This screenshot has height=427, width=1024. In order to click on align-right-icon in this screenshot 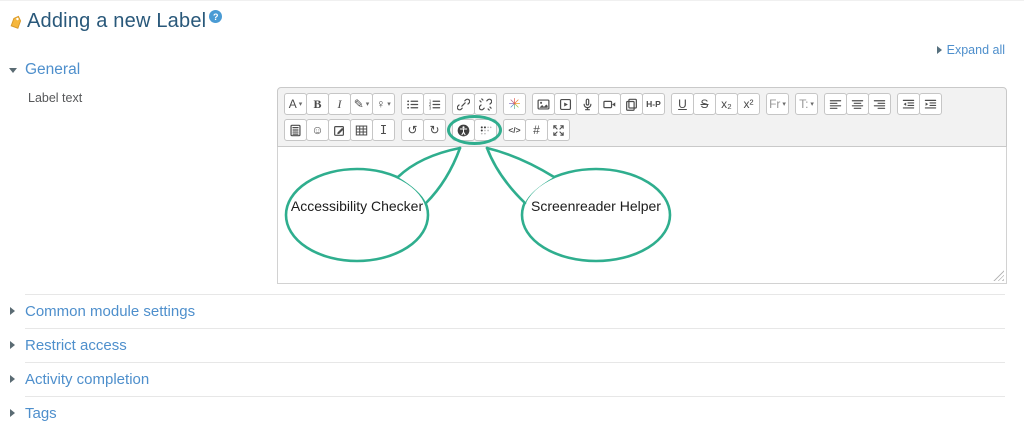, I will do `click(879, 104)`.